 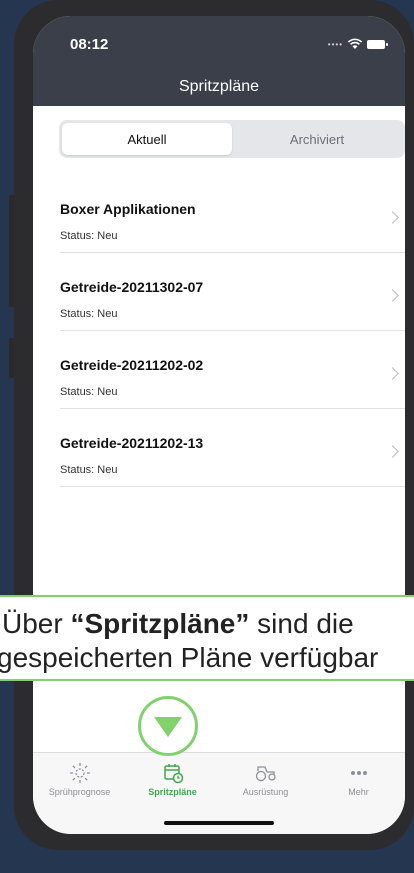 What do you see at coordinates (147, 139) in the screenshot?
I see `segment-current: Aktuell` at bounding box center [147, 139].